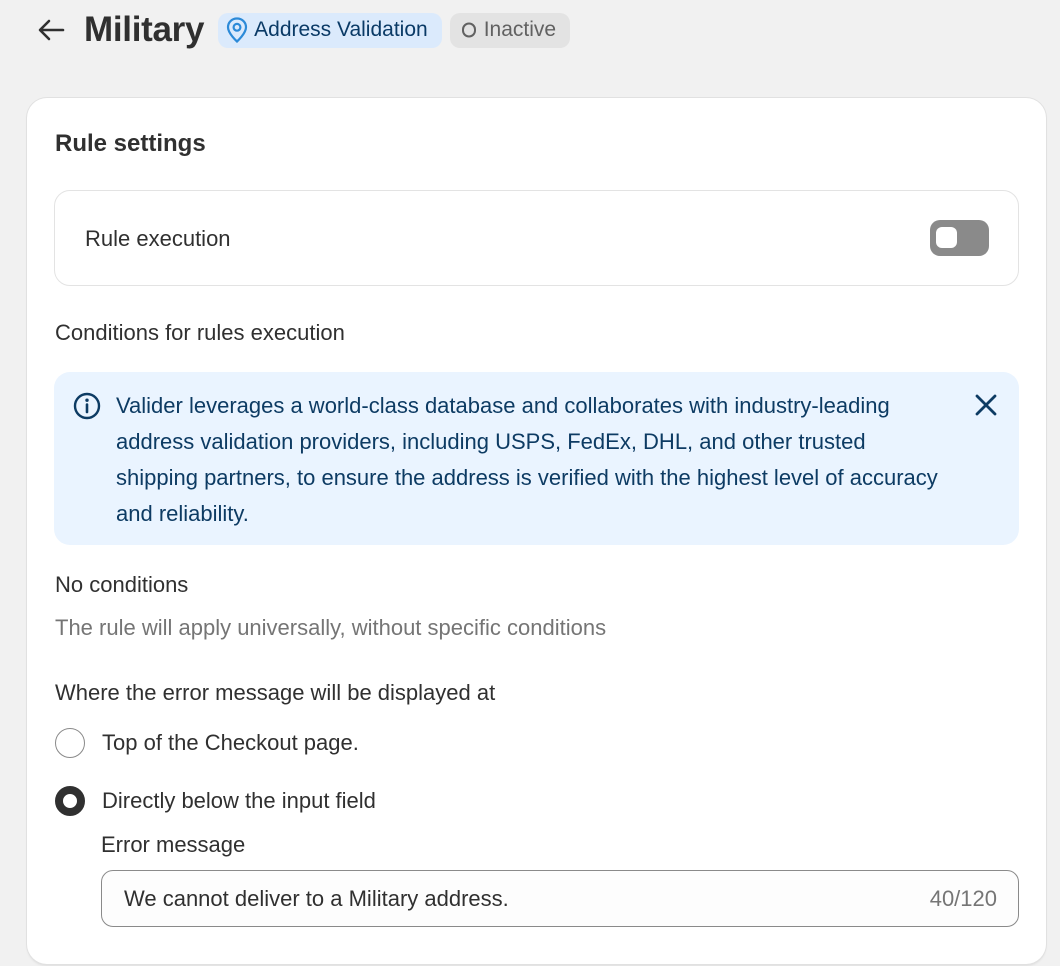 The height and width of the screenshot is (966, 1060). Describe the element at coordinates (237, 30) in the screenshot. I see `location-pin-icon` at that location.